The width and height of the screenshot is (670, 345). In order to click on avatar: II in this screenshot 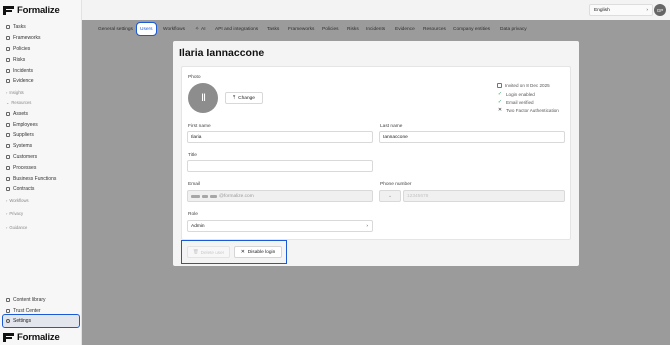, I will do `click(203, 98)`.